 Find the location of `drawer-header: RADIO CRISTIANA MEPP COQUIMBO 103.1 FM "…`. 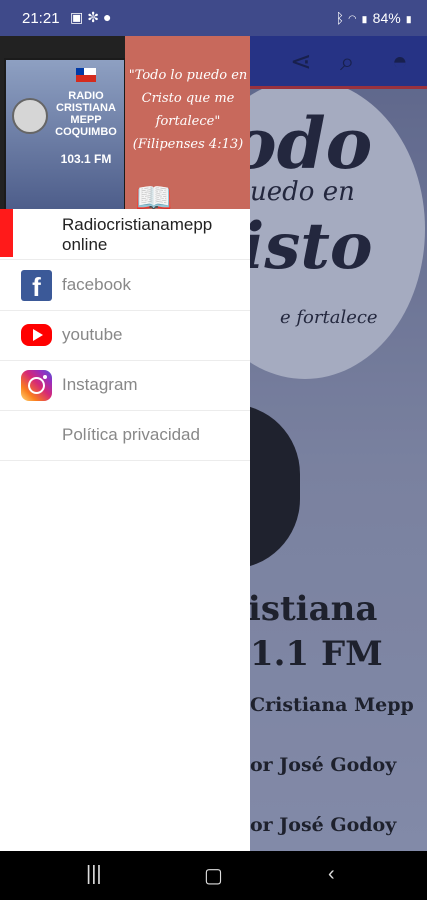

drawer-header: RADIO CRISTIANA MEPP COQUIMBO 103.1 FM "… is located at coordinates (125, 122).